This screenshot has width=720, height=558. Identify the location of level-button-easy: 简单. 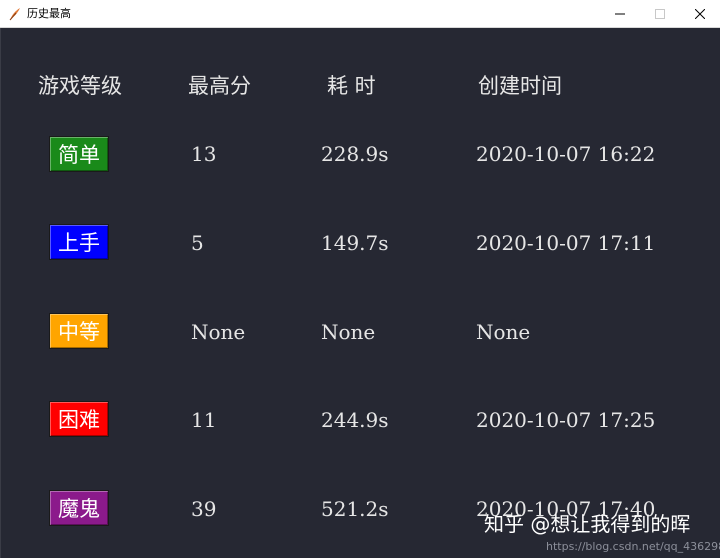
(79, 154).